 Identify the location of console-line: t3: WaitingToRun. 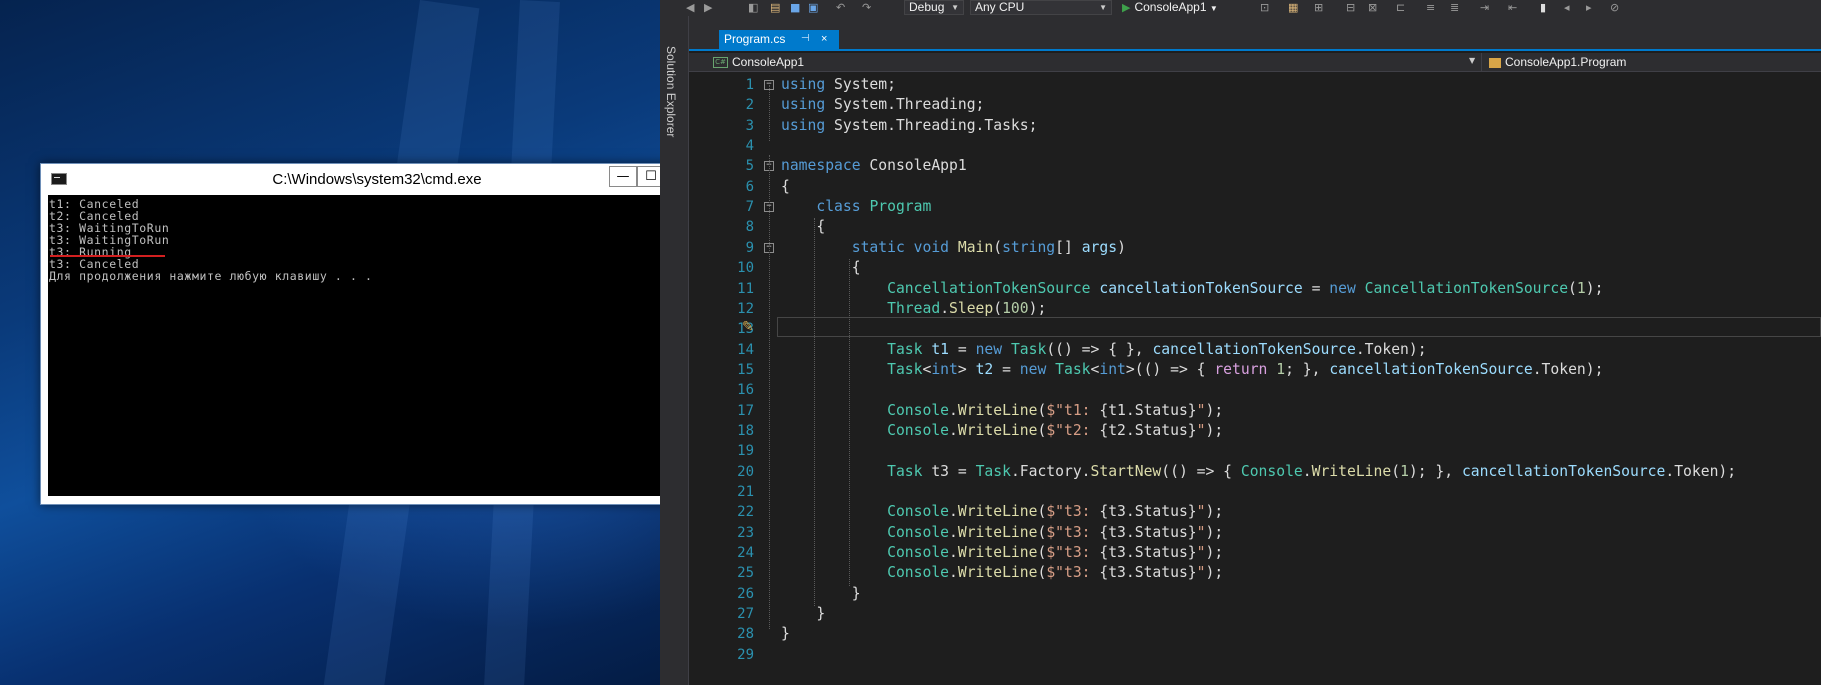
(109, 240).